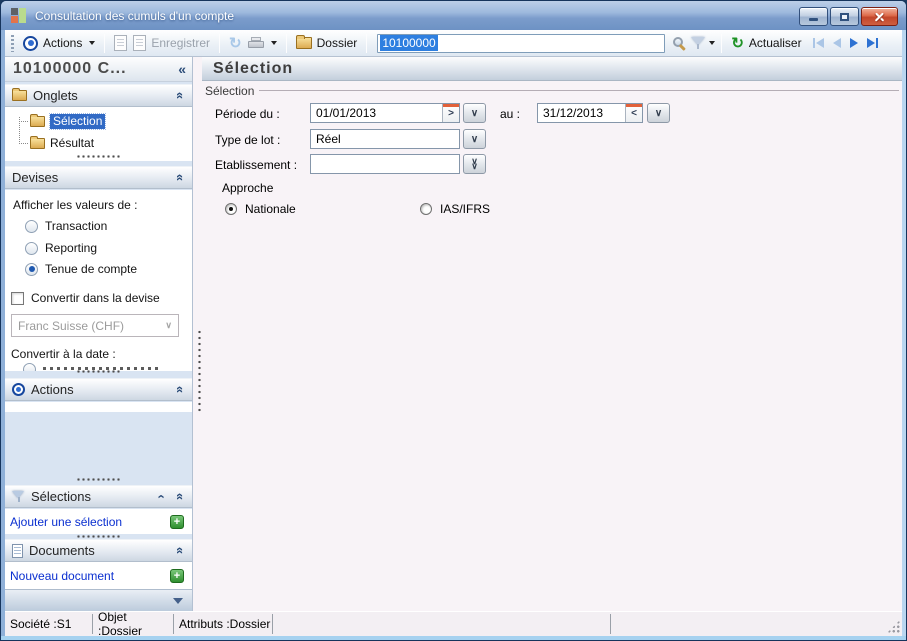  Describe the element at coordinates (72, 143) in the screenshot. I see `tree-item-label: Résultat` at that location.